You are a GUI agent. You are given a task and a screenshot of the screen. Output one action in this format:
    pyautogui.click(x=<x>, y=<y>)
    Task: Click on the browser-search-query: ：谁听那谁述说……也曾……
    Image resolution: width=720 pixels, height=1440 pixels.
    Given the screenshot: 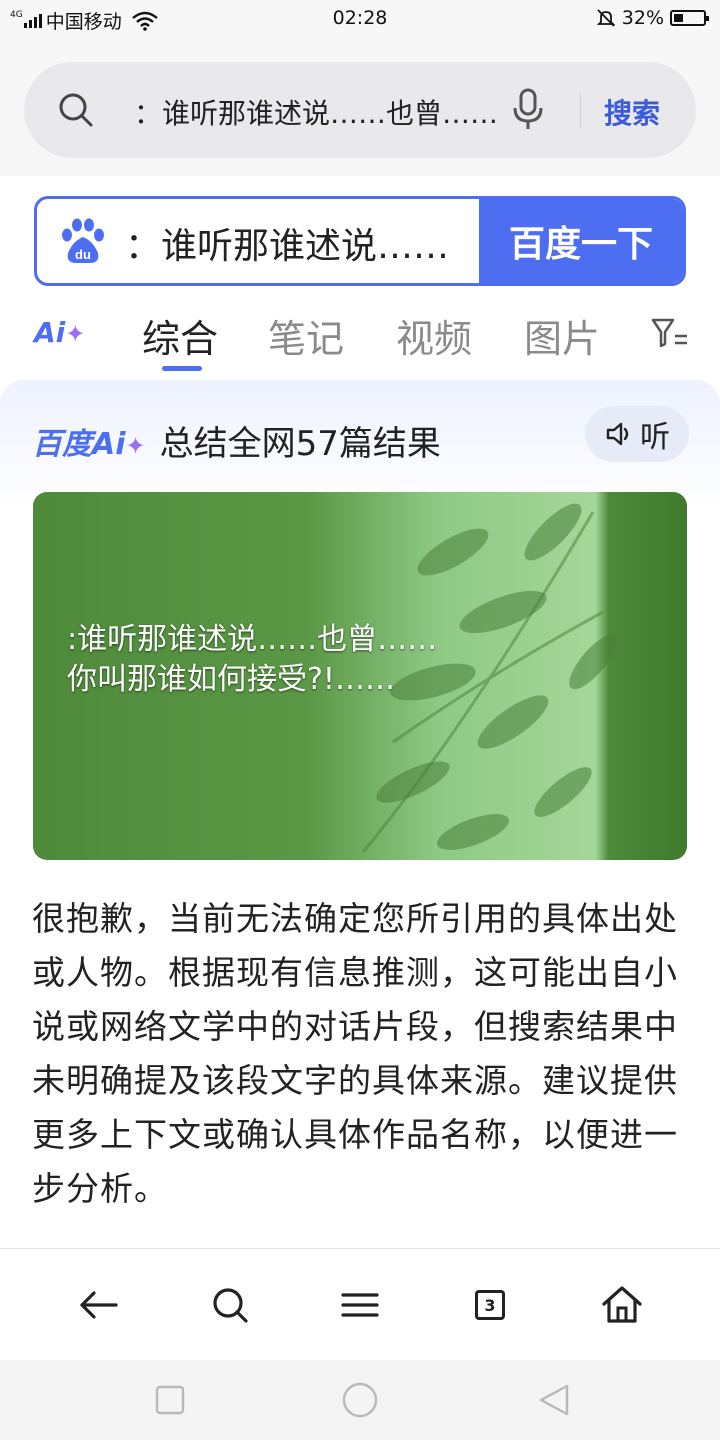 What is the action you would take?
    pyautogui.click(x=316, y=112)
    